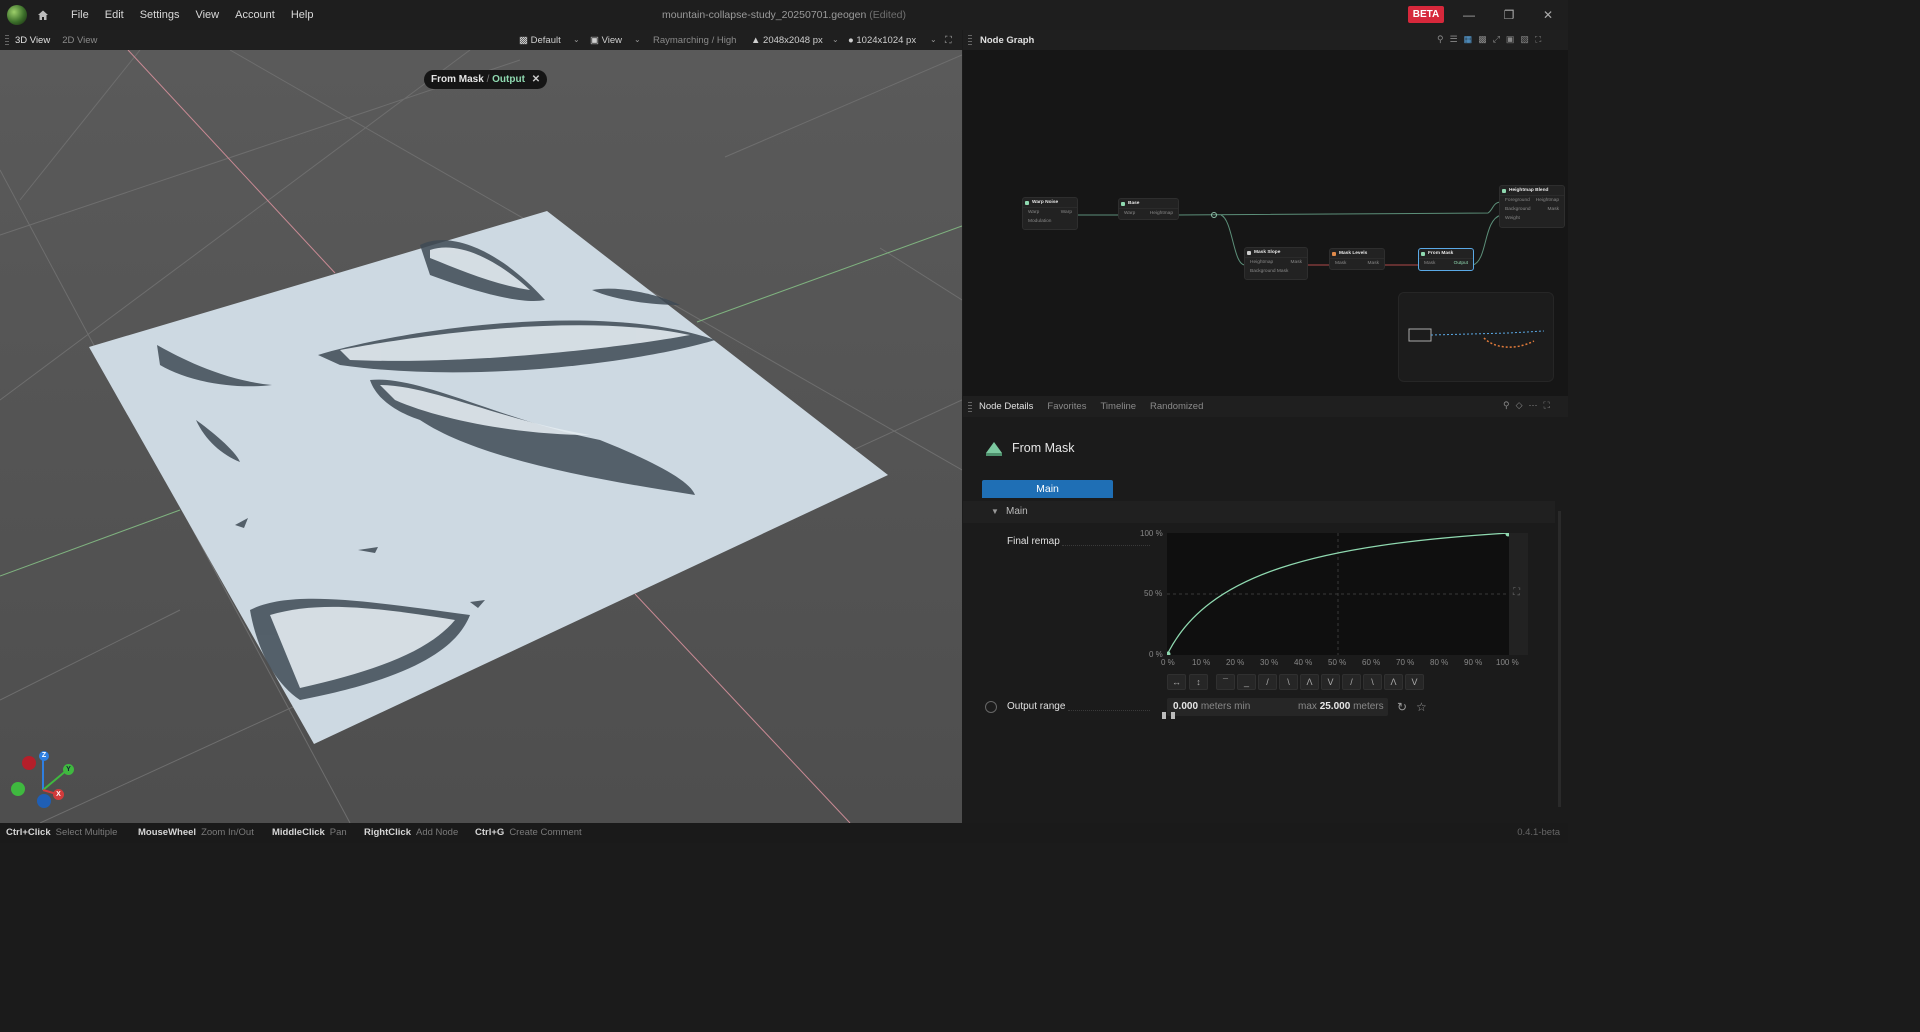  What do you see at coordinates (1153, 593) in the screenshot?
I see `y-tick-label: 50 %` at bounding box center [1153, 593].